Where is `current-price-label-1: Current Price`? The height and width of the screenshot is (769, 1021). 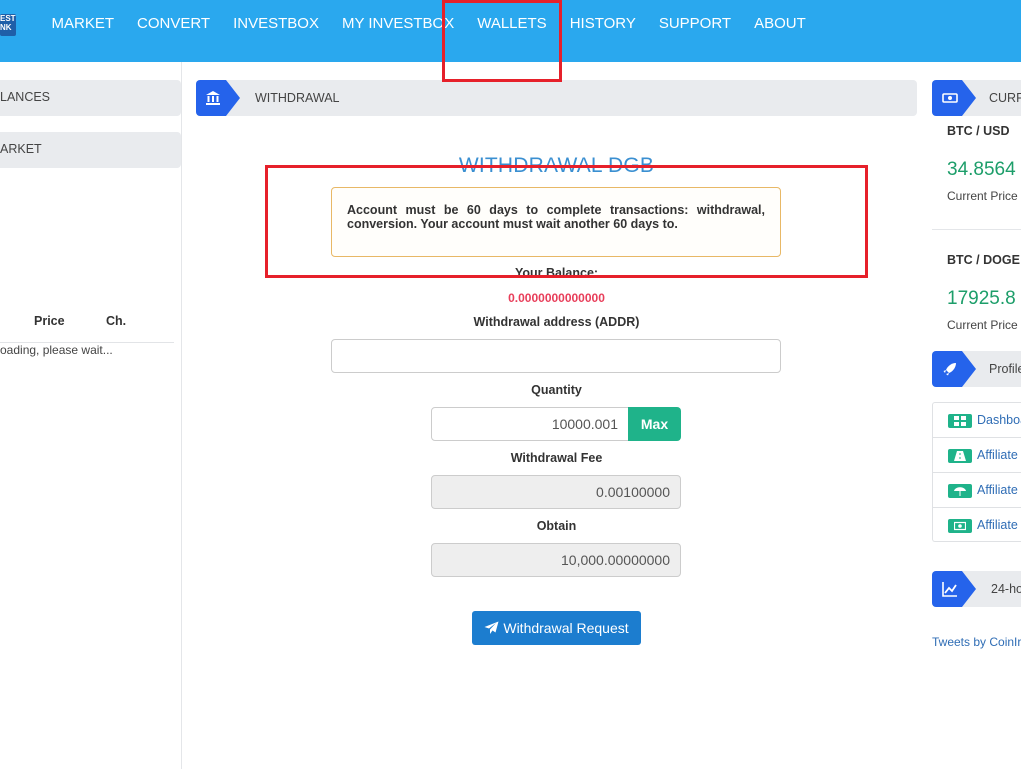 current-price-label-1: Current Price is located at coordinates (982, 196).